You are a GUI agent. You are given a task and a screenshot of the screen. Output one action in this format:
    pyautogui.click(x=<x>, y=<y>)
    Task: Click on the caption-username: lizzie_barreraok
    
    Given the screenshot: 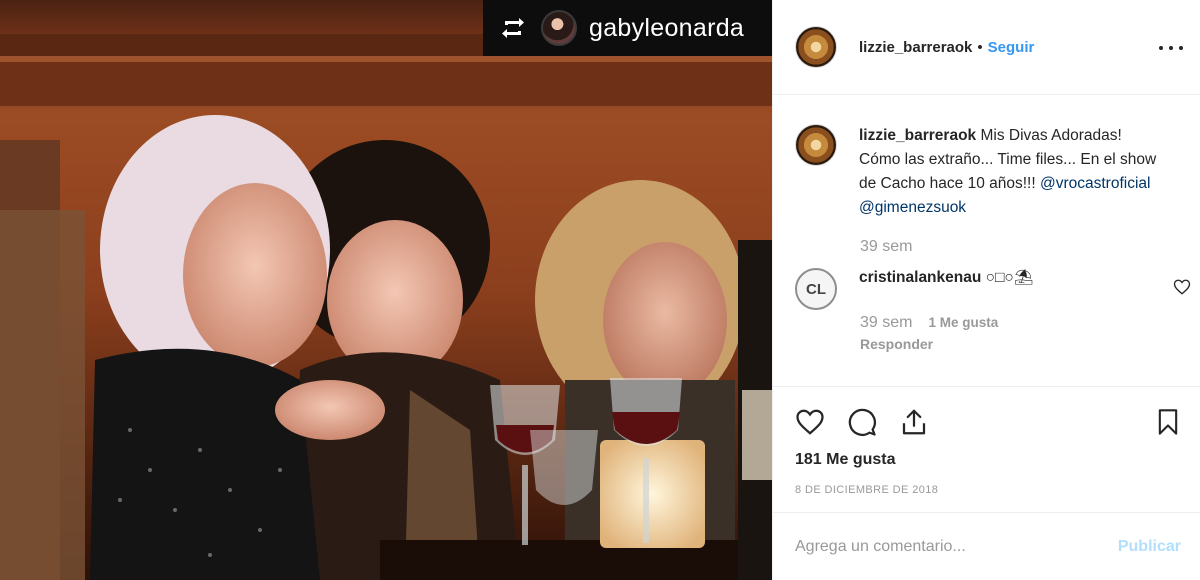 What is the action you would take?
    pyautogui.click(x=917, y=135)
    